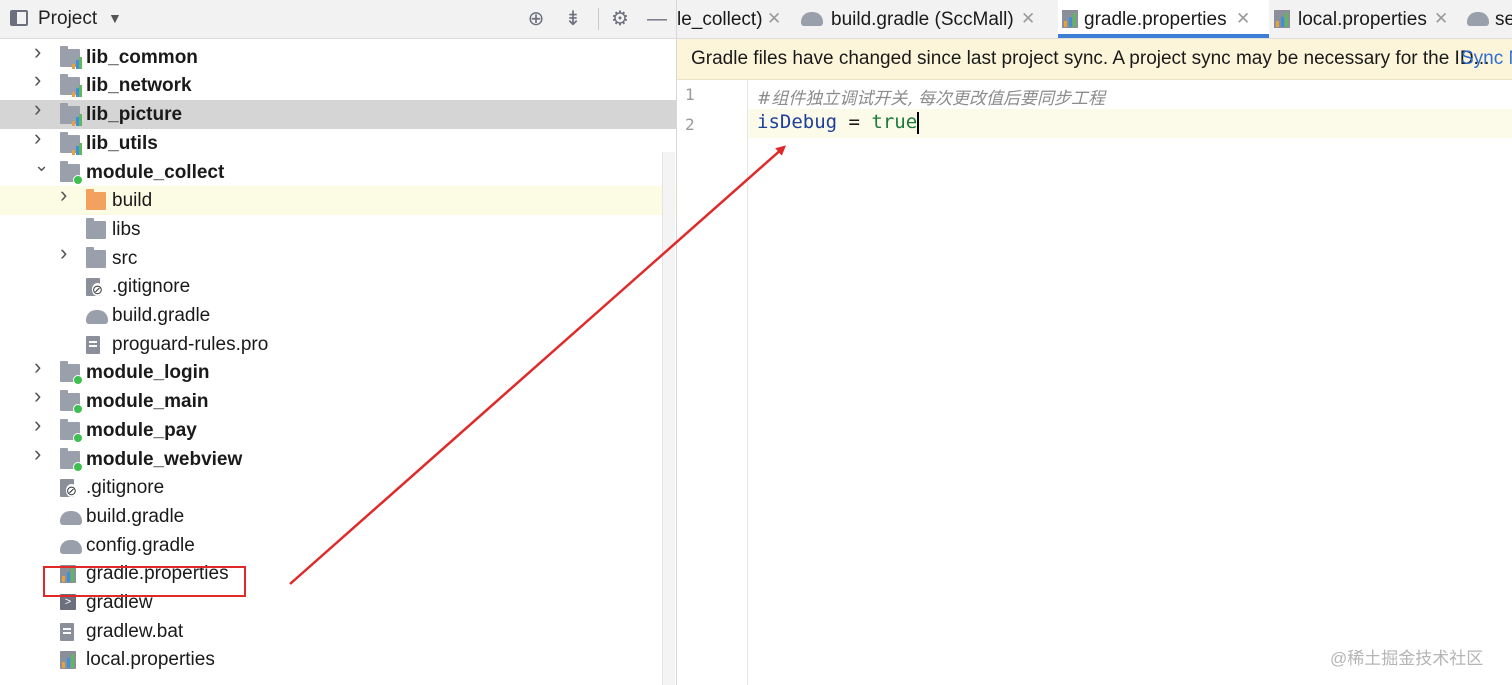 Image resolution: width=1512 pixels, height=685 pixels. I want to click on tree-item-label: lib_picture, so click(134, 115).